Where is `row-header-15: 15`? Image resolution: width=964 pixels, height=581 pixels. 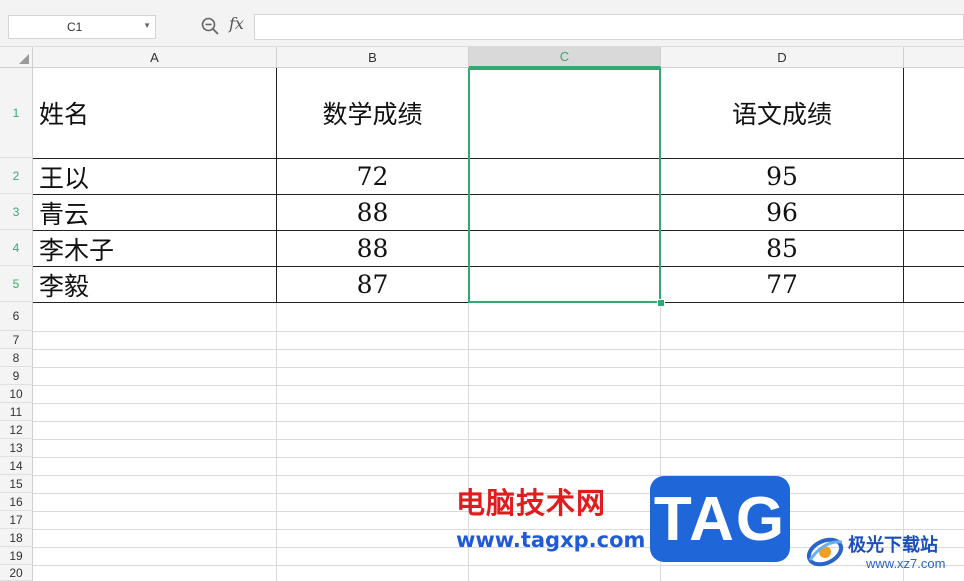 row-header-15: 15 is located at coordinates (16, 484).